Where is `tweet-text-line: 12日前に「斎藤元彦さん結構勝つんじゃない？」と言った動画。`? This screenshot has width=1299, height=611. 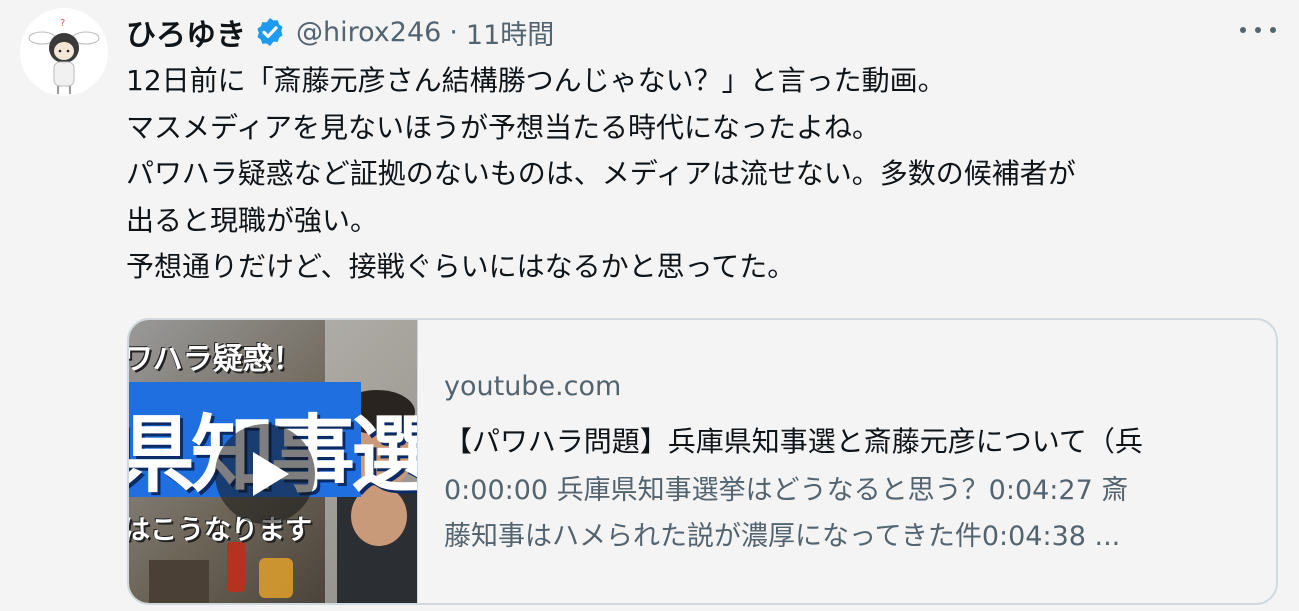
tweet-text-line: 12日前に「斎藤元彦さん結構勝つんじゃない？」と言った動画。 is located at coordinates (536, 80).